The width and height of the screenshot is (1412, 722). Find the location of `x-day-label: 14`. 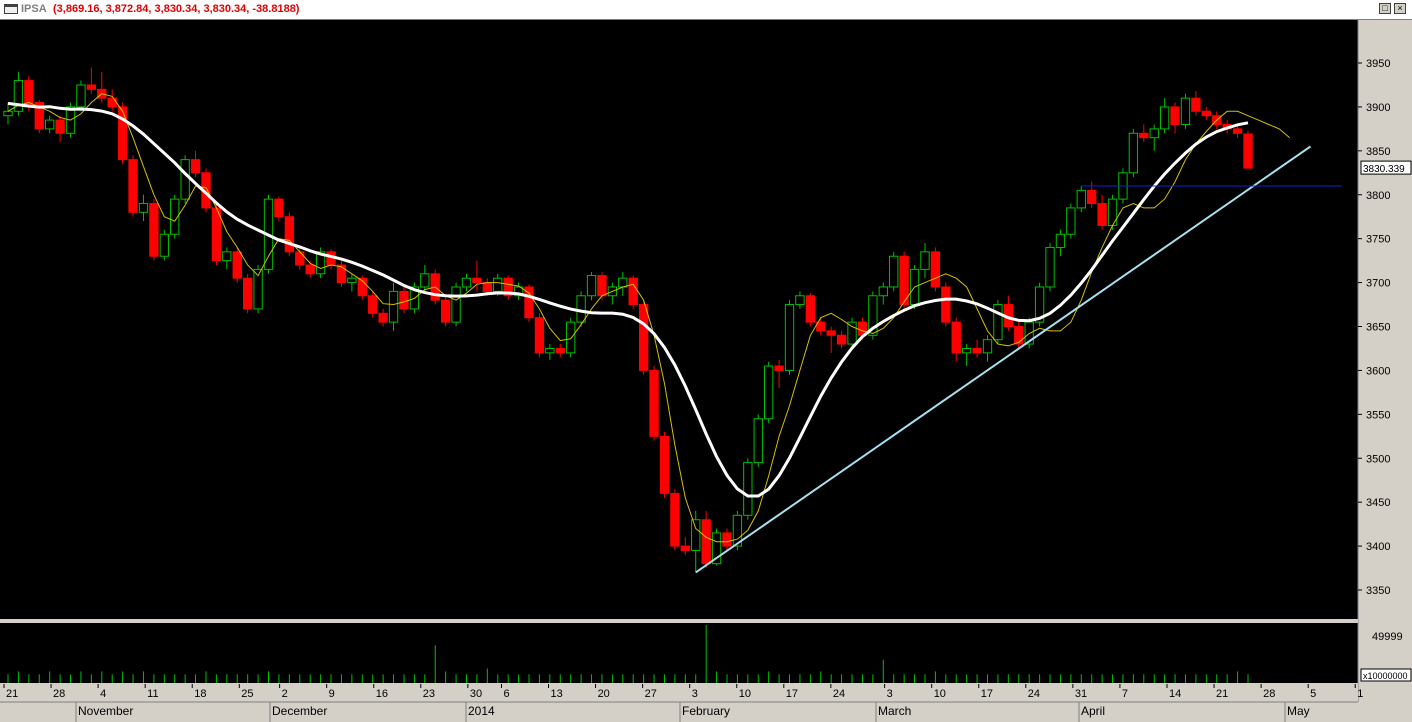

x-day-label: 14 is located at coordinates (1175, 694).